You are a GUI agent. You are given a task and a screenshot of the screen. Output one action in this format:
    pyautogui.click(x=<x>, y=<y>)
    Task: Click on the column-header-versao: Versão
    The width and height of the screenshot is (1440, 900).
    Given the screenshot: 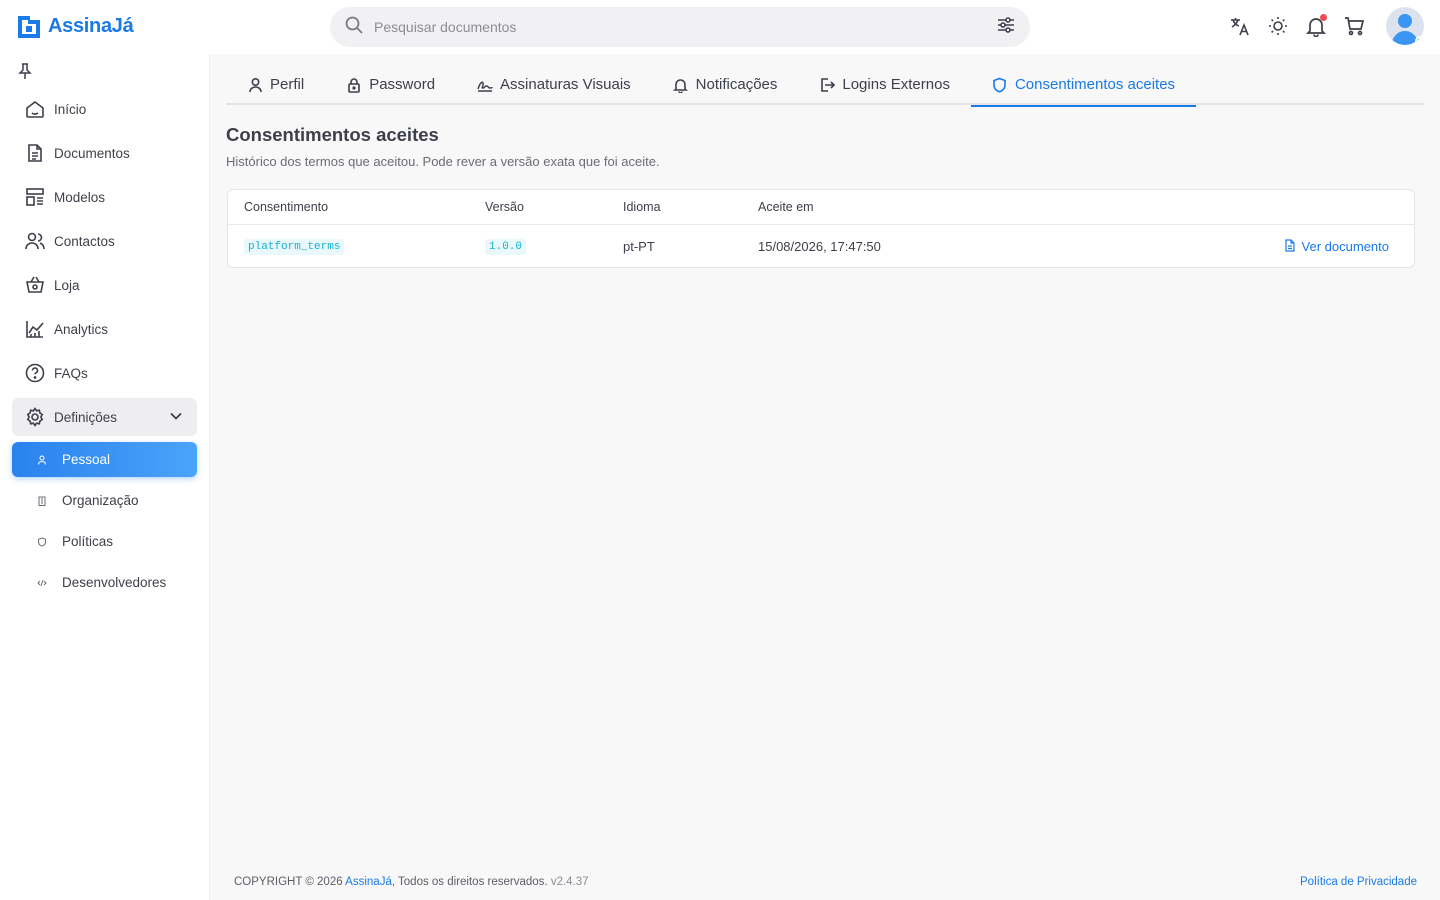 What is the action you would take?
    pyautogui.click(x=504, y=207)
    